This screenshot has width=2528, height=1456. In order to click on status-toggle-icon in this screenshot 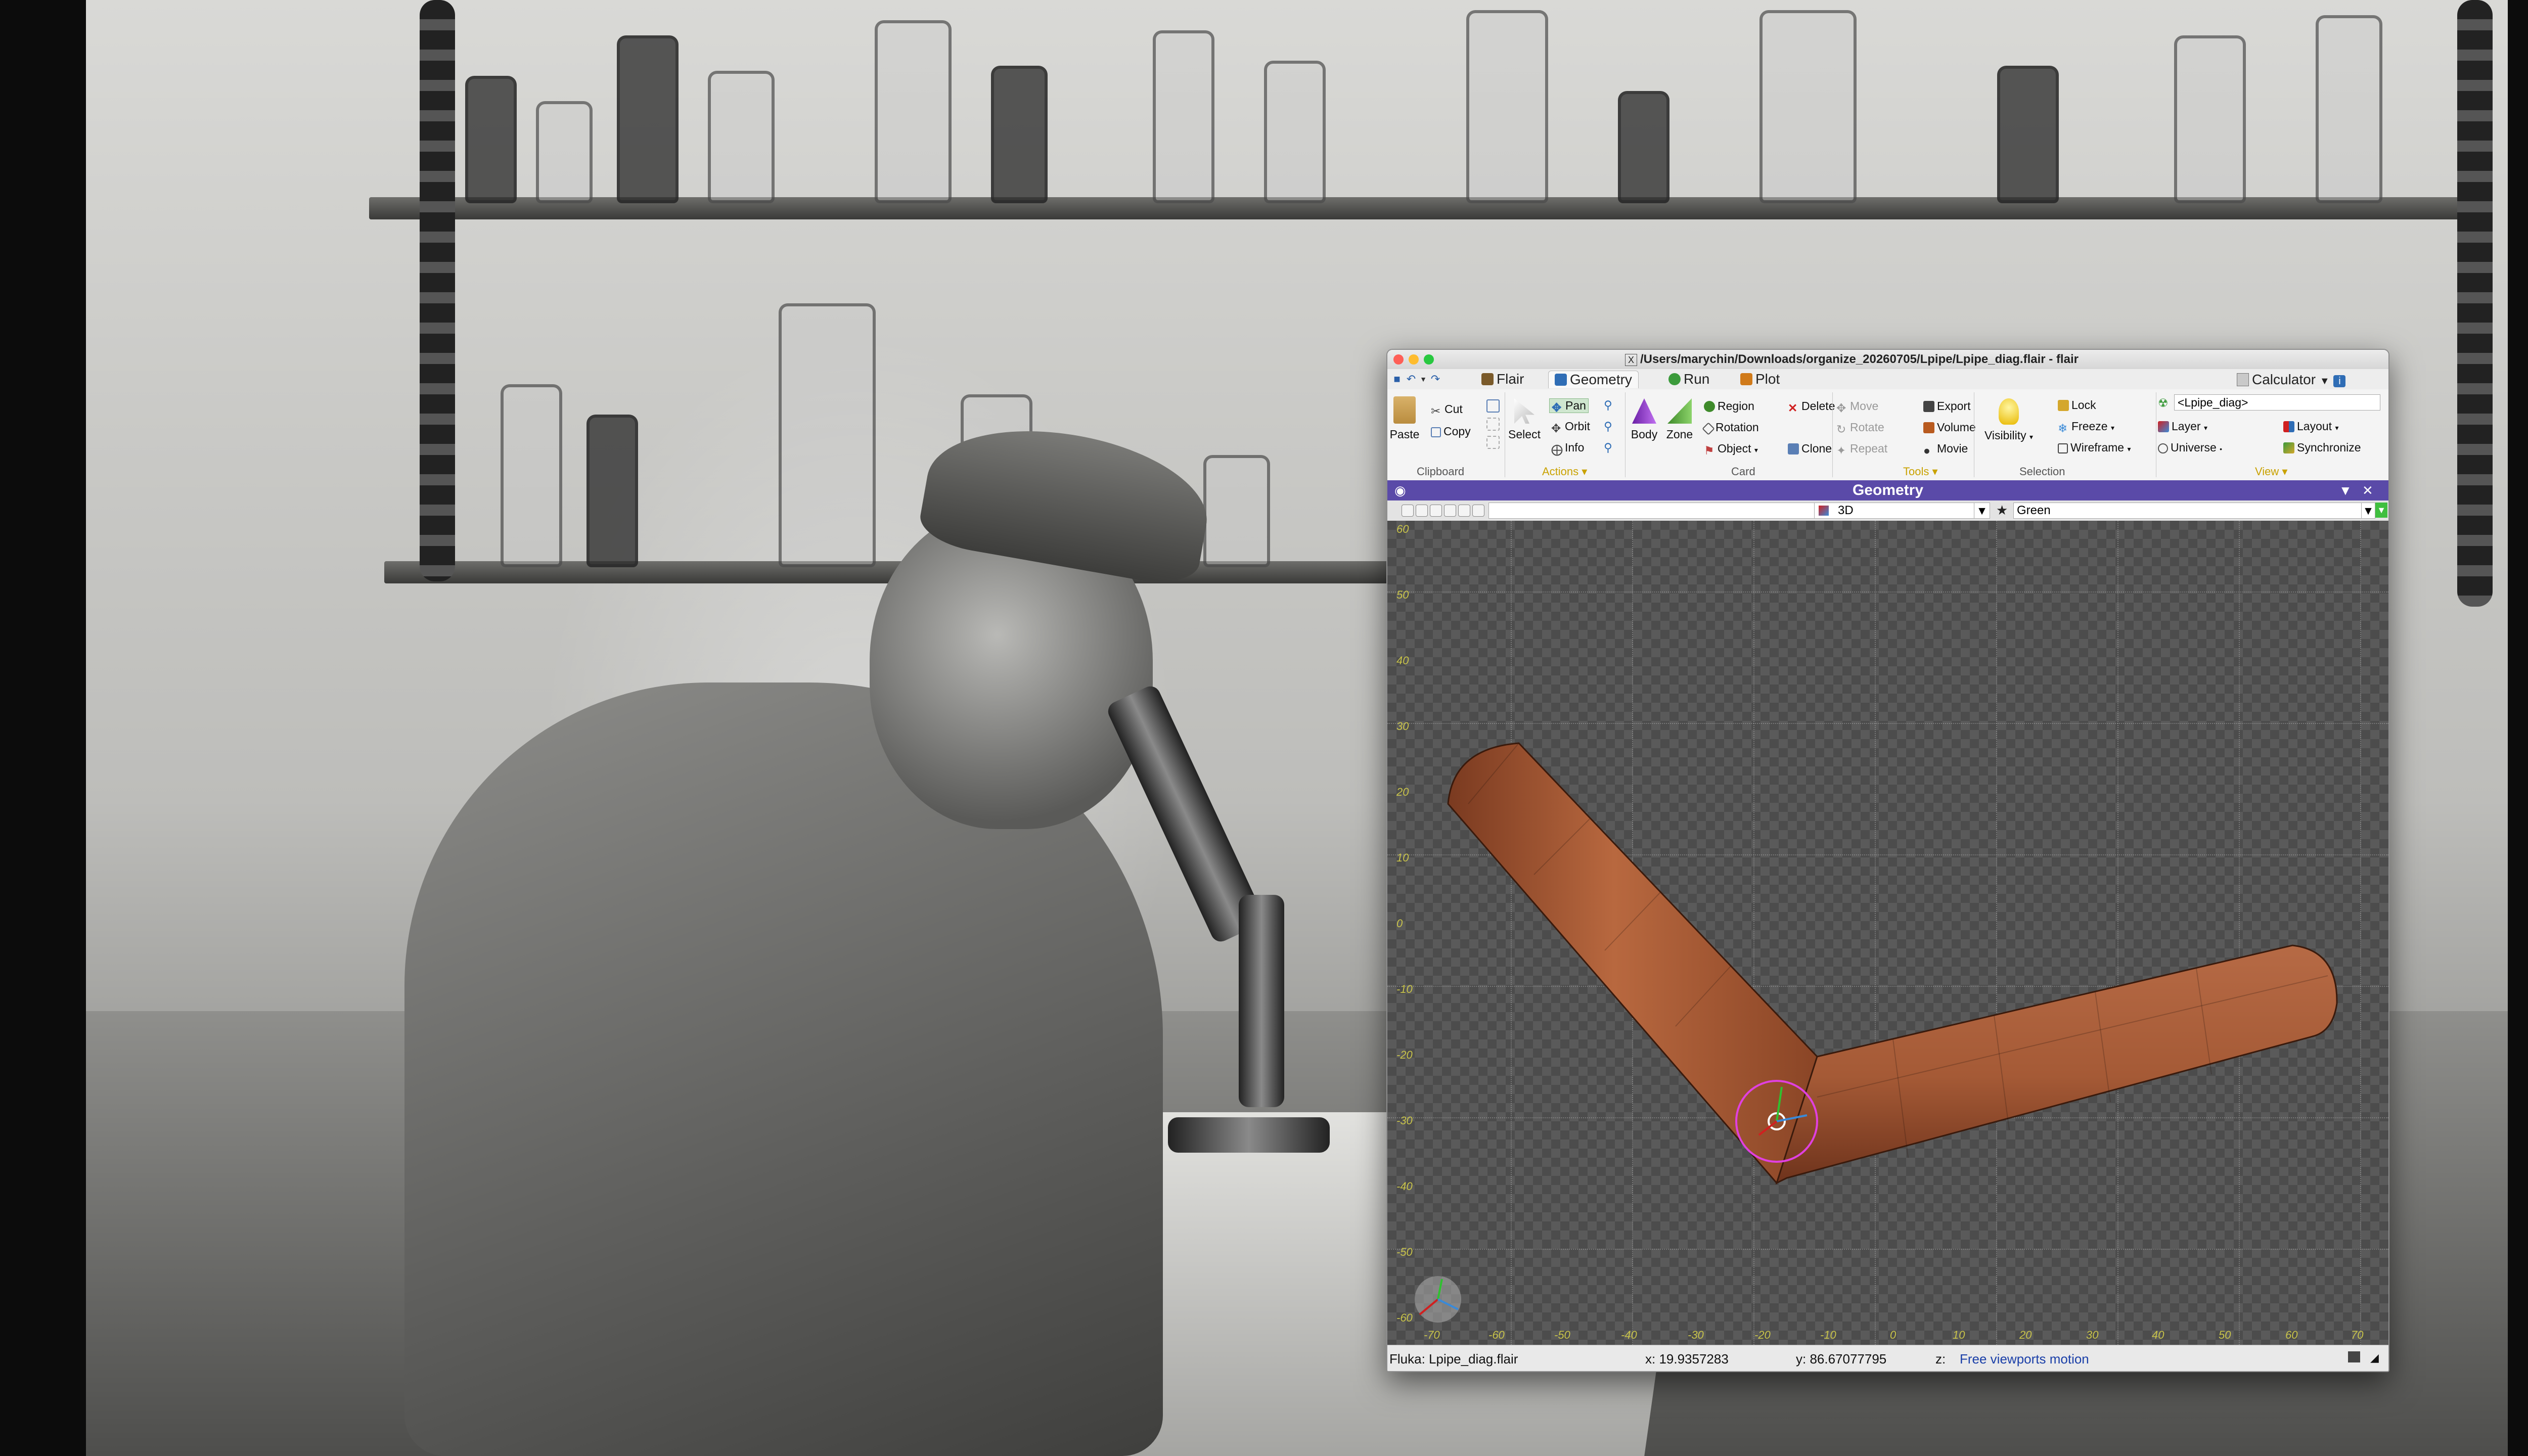, I will do `click(2354, 1356)`.